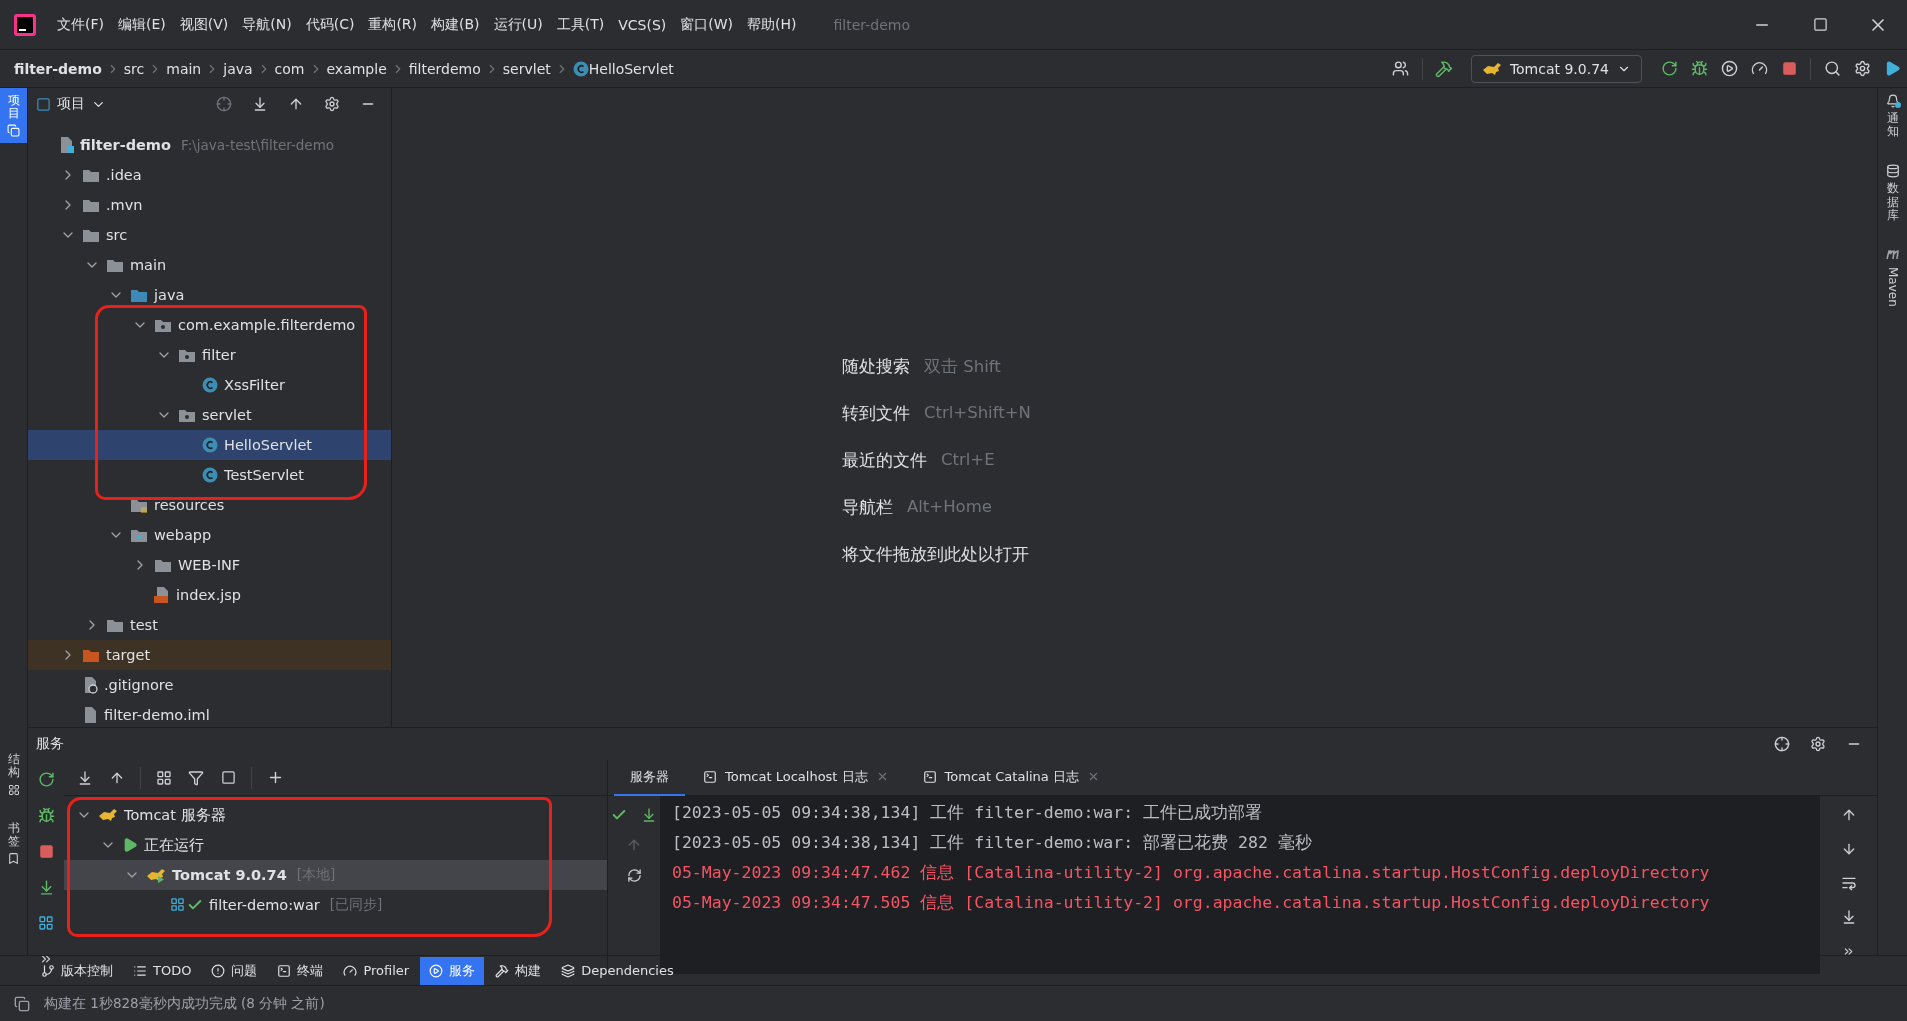 The image size is (1907, 1021). What do you see at coordinates (66, 145) in the screenshot?
I see `module-icon` at bounding box center [66, 145].